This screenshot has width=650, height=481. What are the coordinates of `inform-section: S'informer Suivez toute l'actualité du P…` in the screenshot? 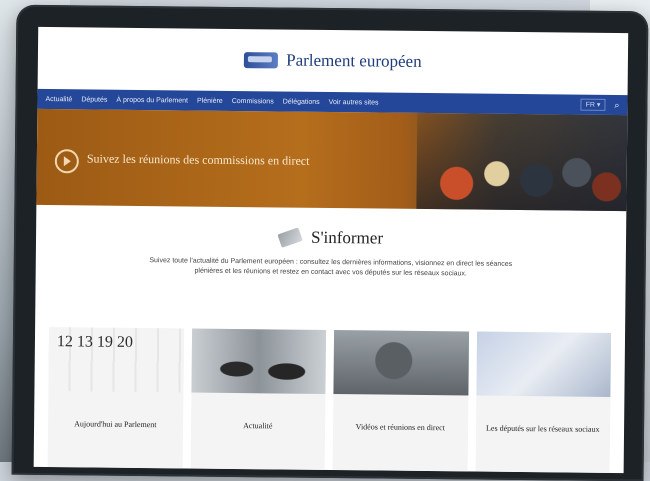 It's located at (331, 243).